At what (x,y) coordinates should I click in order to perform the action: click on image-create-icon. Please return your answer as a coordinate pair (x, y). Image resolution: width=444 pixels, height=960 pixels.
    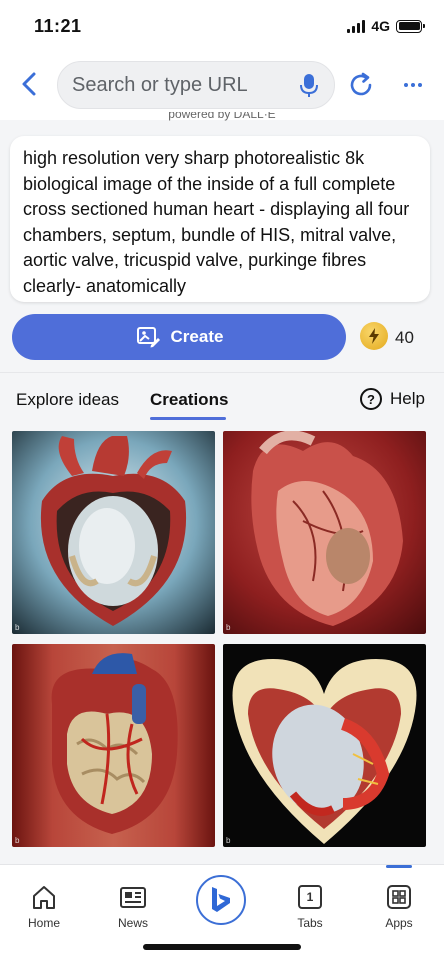
    Looking at the image, I should click on (148, 337).